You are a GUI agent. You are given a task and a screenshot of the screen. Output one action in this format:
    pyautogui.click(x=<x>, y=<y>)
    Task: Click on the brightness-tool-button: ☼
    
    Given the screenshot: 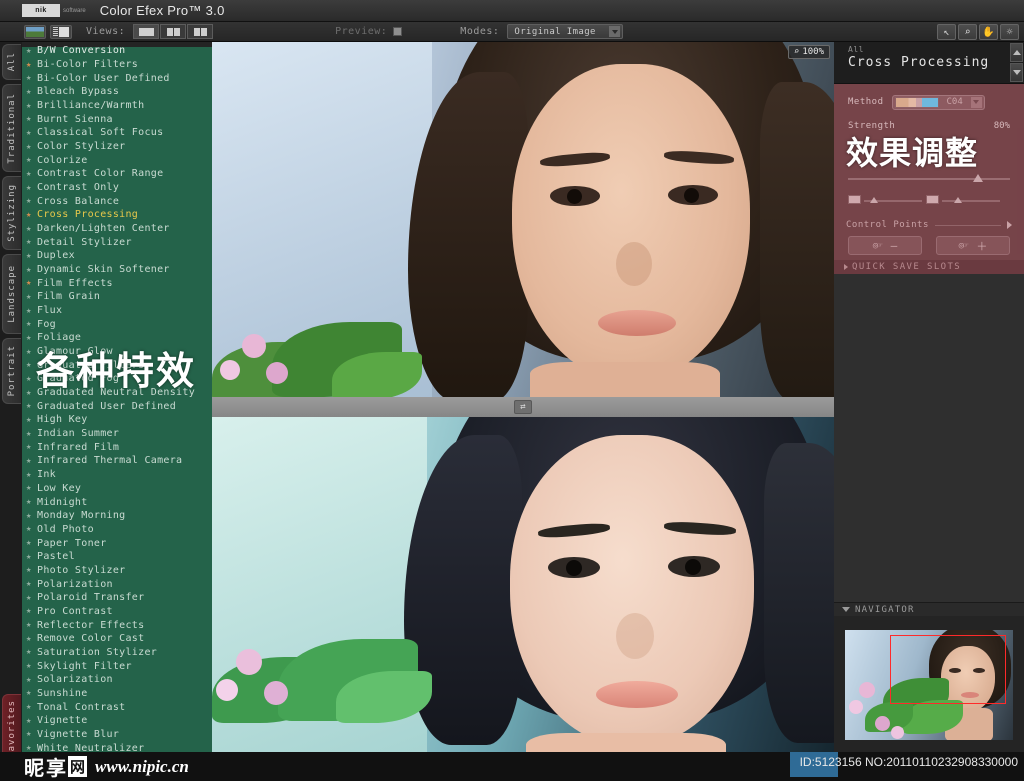 What is the action you would take?
    pyautogui.click(x=1009, y=32)
    